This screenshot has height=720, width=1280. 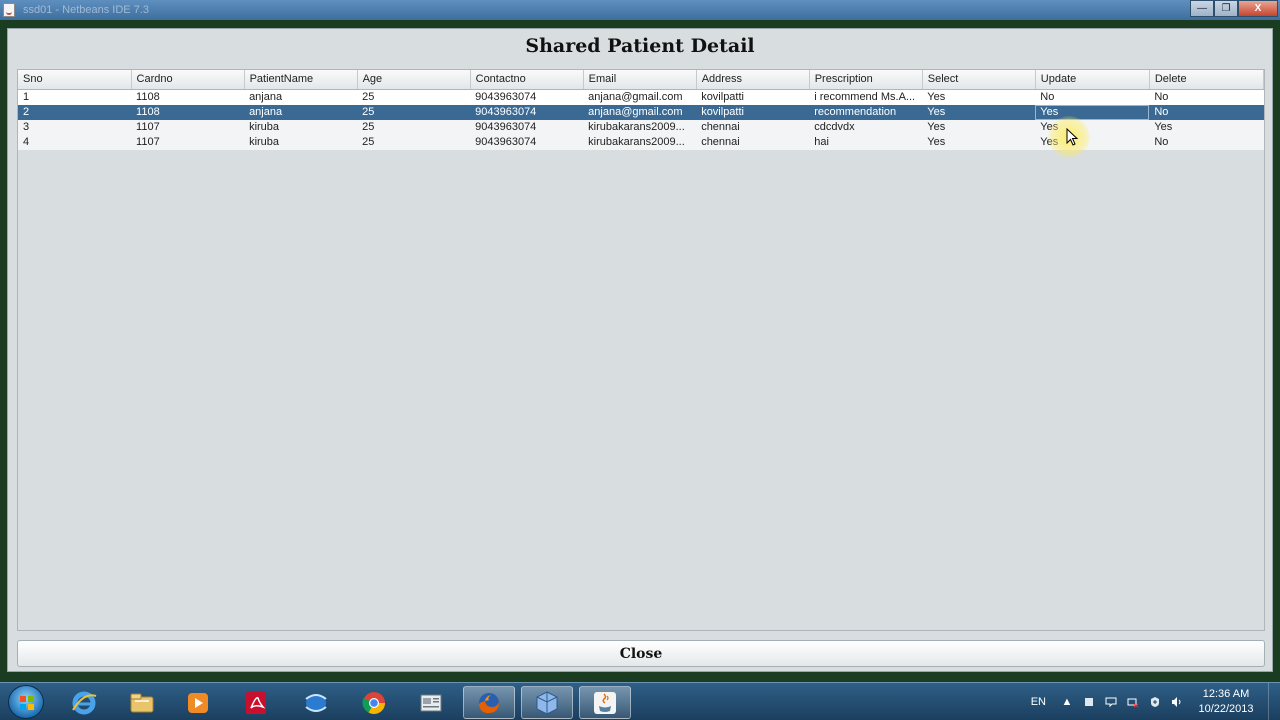 What do you see at coordinates (74, 127) in the screenshot?
I see `cell-sno: 3` at bounding box center [74, 127].